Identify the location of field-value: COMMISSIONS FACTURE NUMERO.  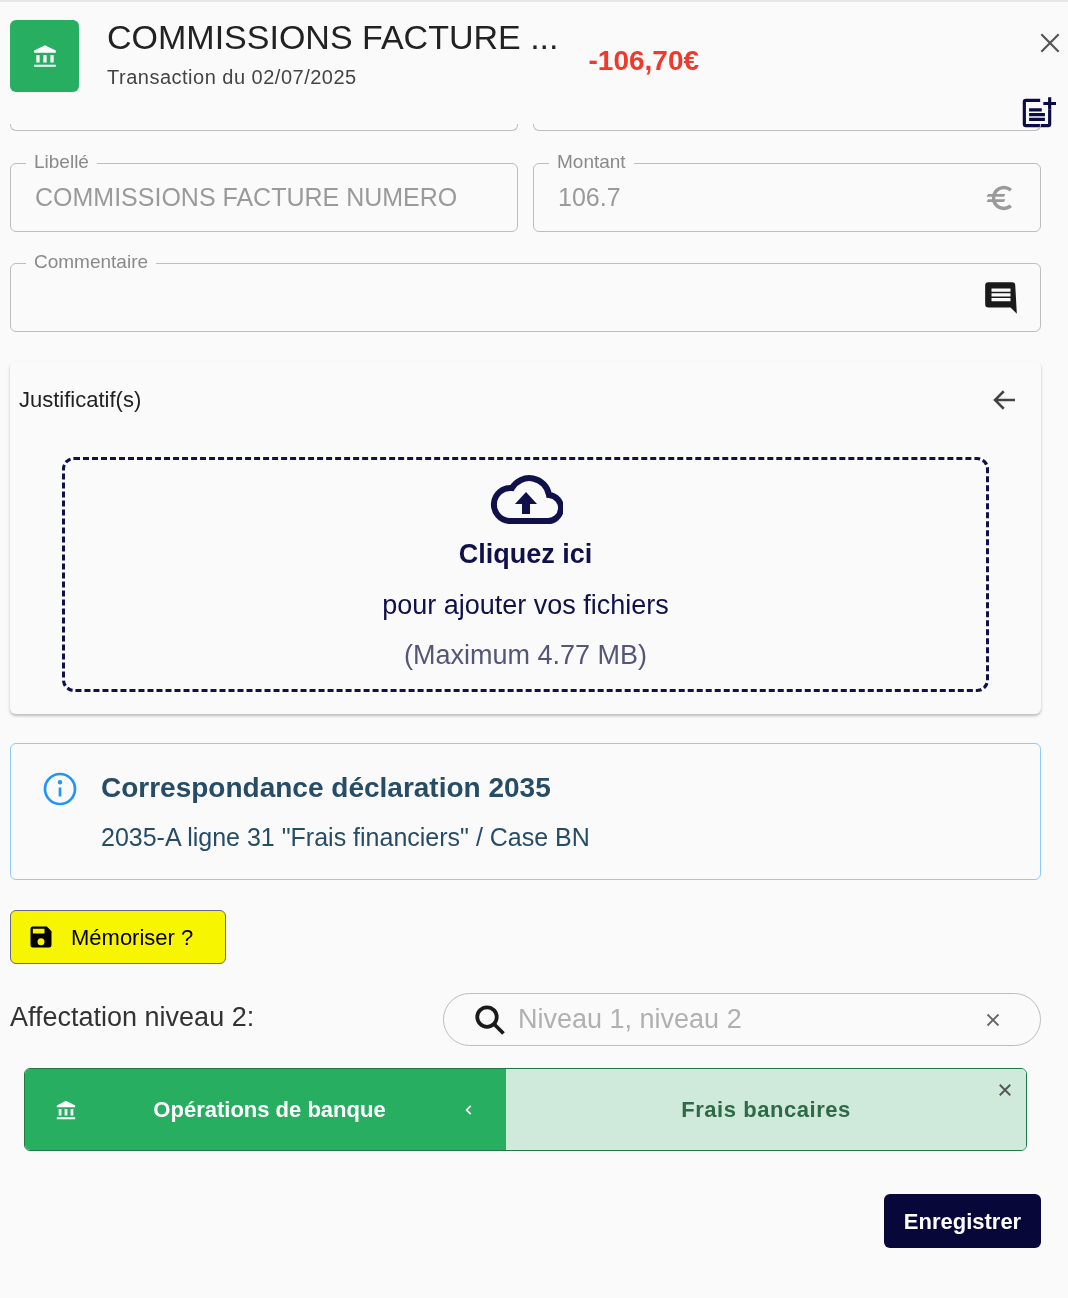
(247, 197).